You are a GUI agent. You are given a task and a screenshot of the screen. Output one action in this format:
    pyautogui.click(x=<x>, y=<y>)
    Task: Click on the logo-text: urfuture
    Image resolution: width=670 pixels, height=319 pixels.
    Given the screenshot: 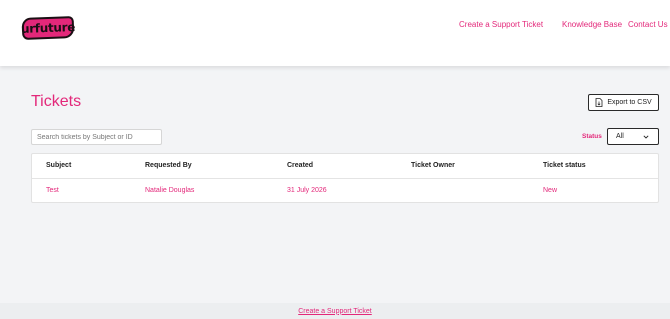 What is the action you would take?
    pyautogui.click(x=48, y=28)
    